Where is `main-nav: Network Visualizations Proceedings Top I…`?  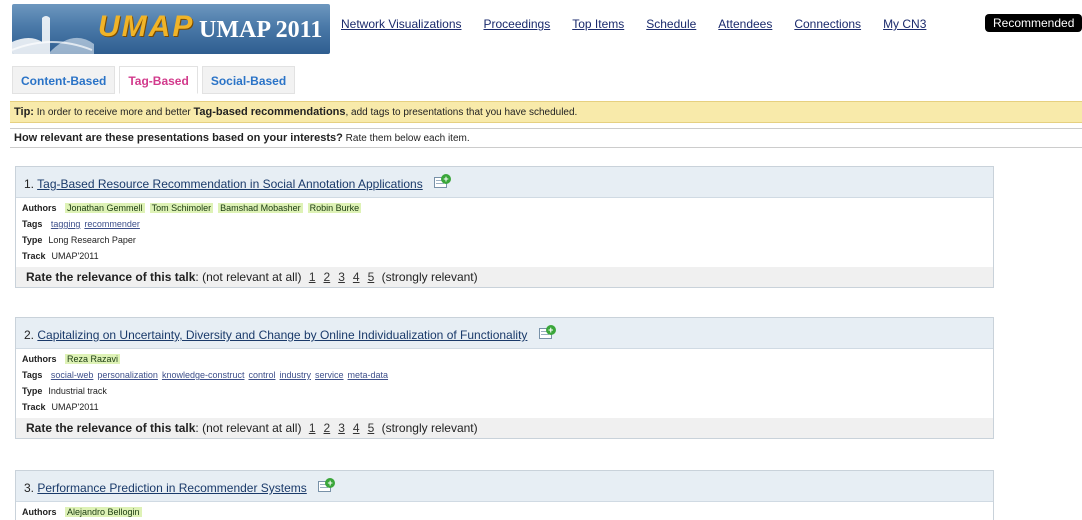 main-nav: Network Visualizations Proceedings Top I… is located at coordinates (711, 23).